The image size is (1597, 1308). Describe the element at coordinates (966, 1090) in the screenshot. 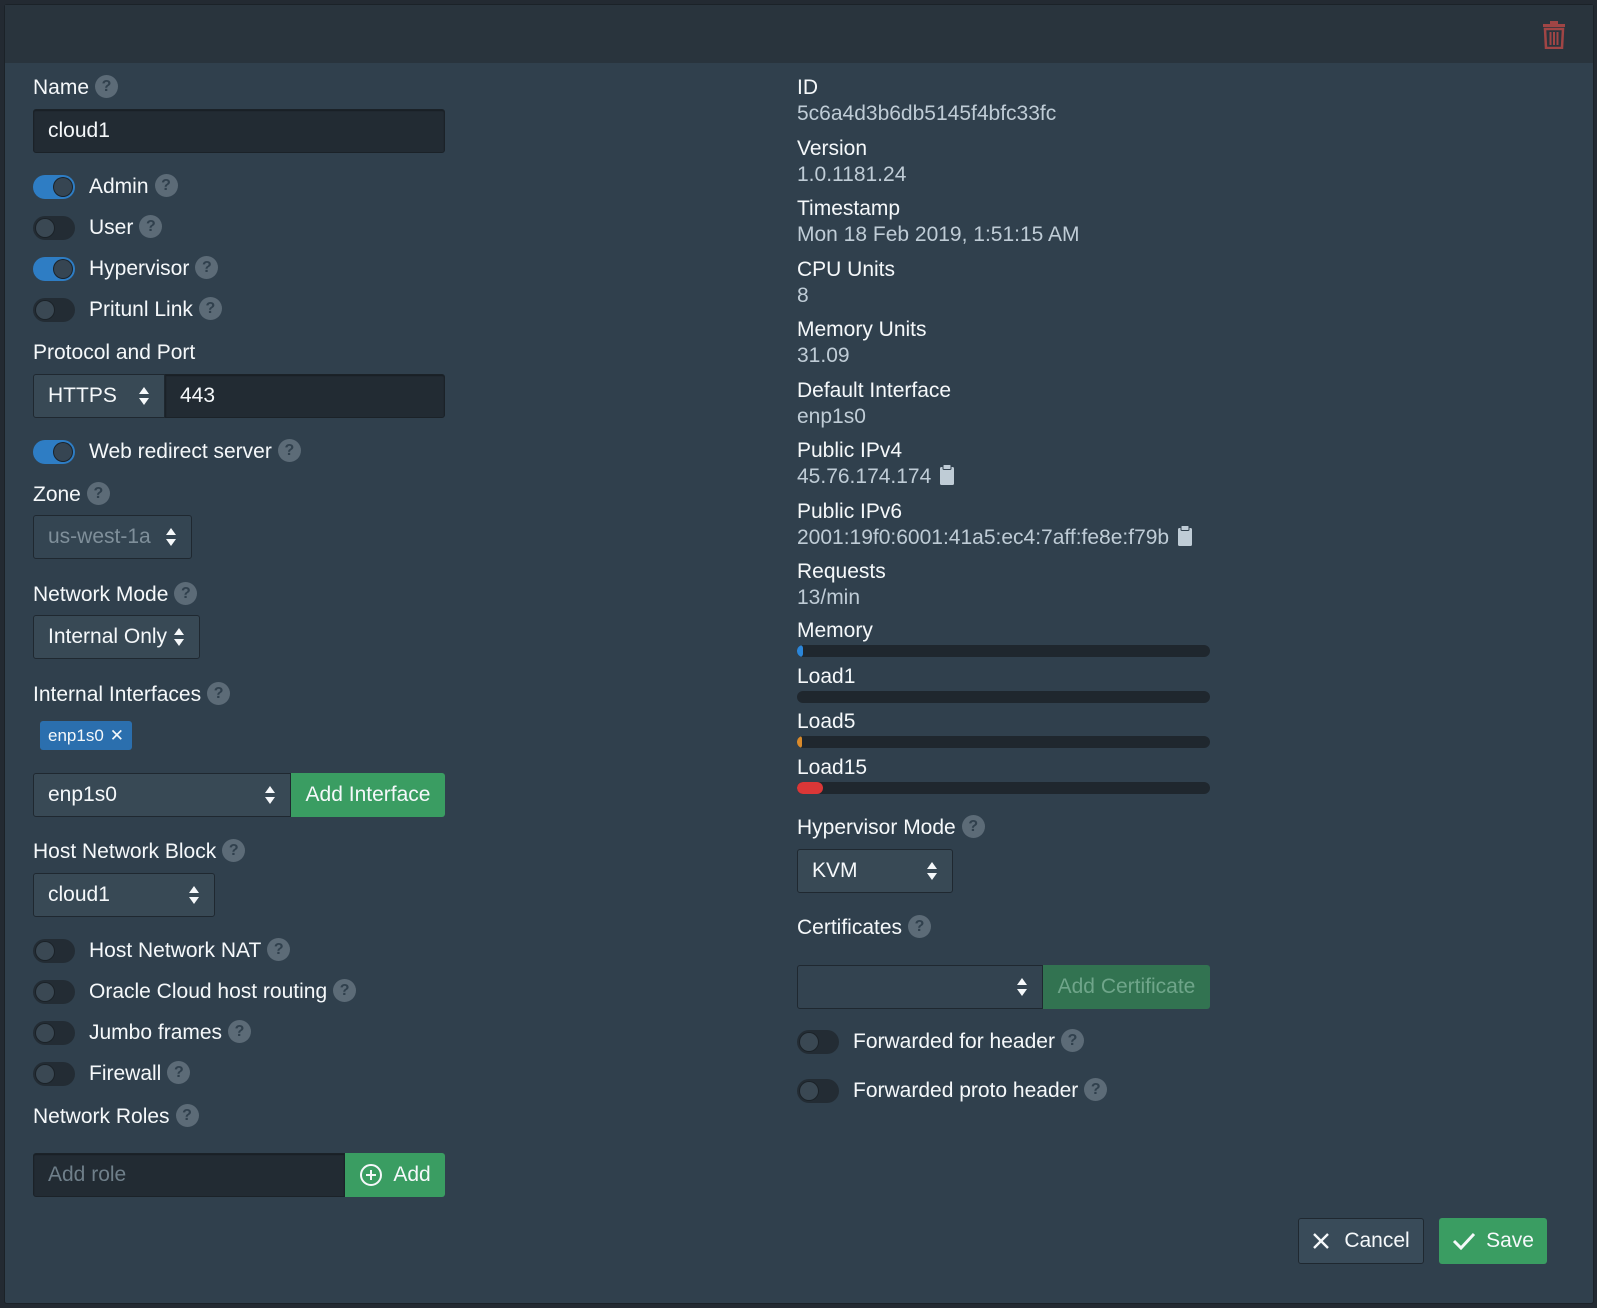

I see `forwarded-proto-header-label: Forwarded proto header` at that location.